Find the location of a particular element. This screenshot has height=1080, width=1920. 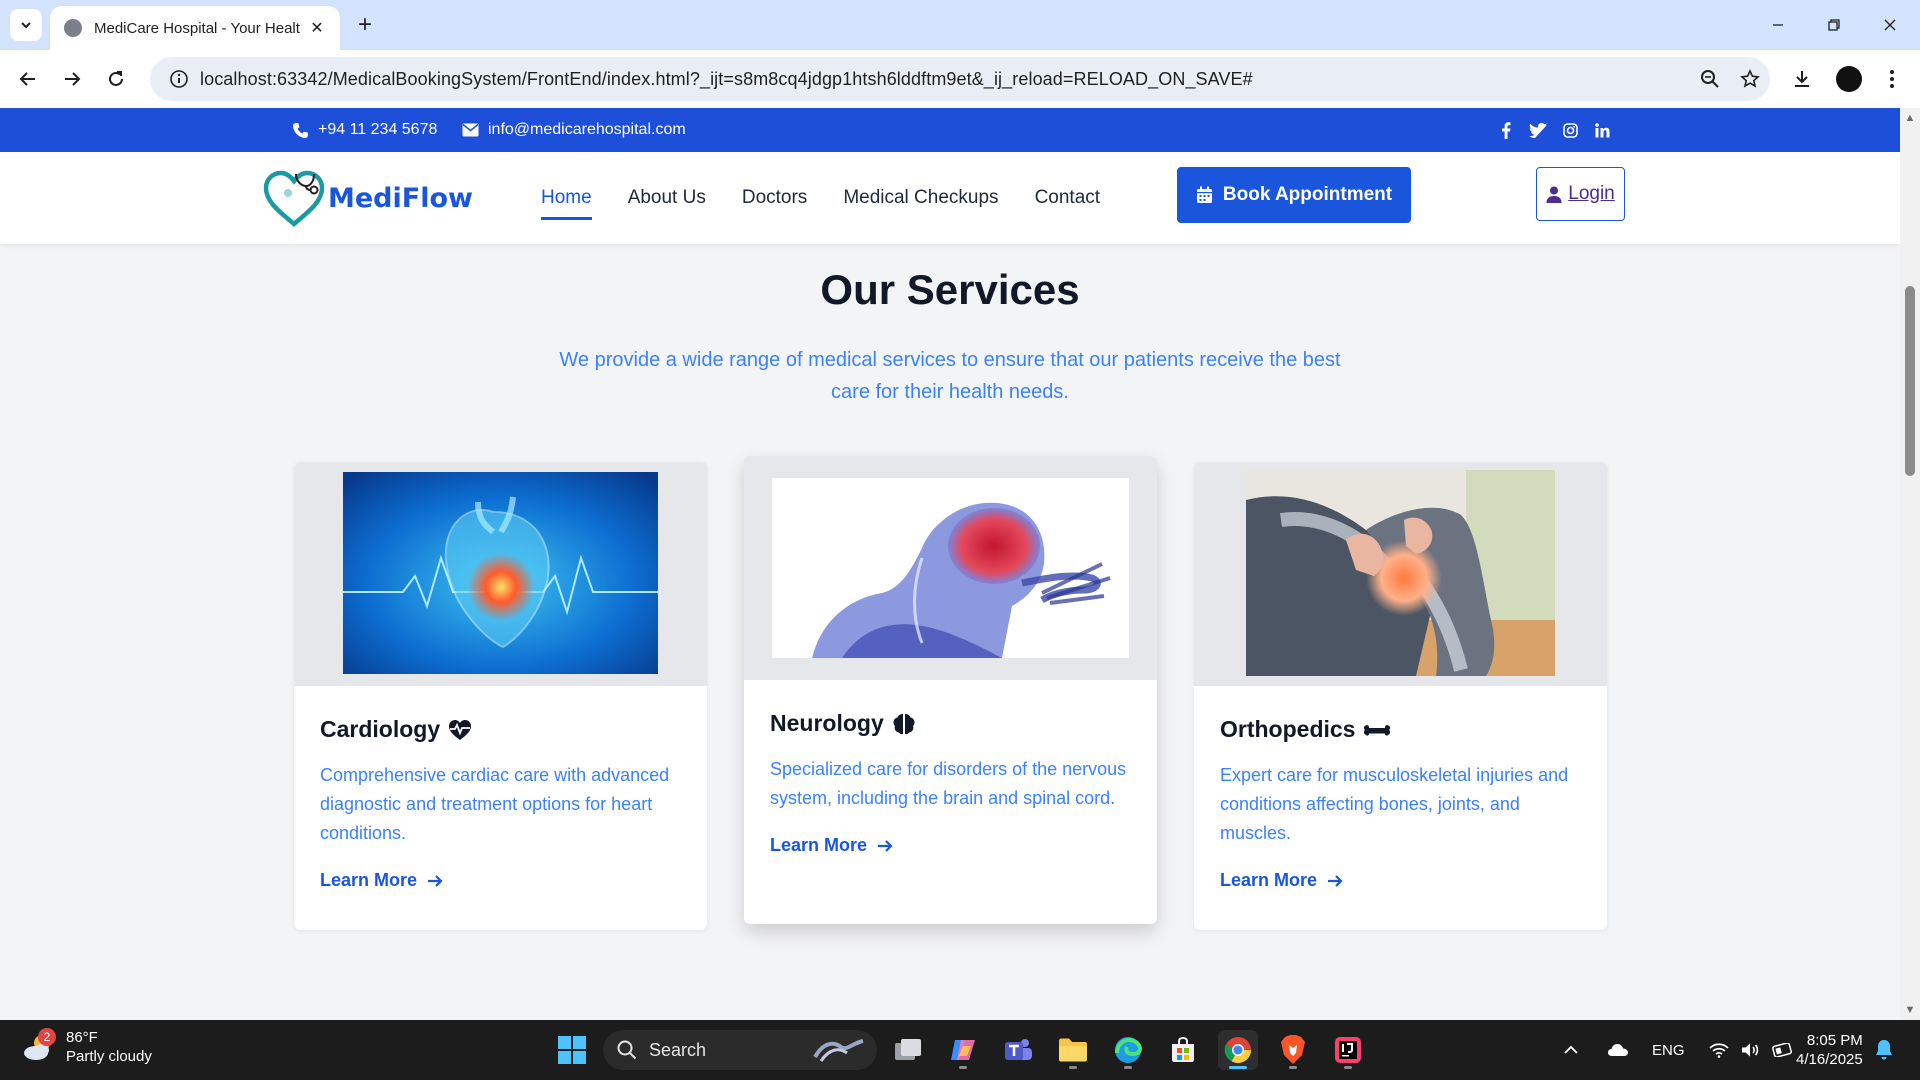

intellij-icon is located at coordinates (1348, 1050).